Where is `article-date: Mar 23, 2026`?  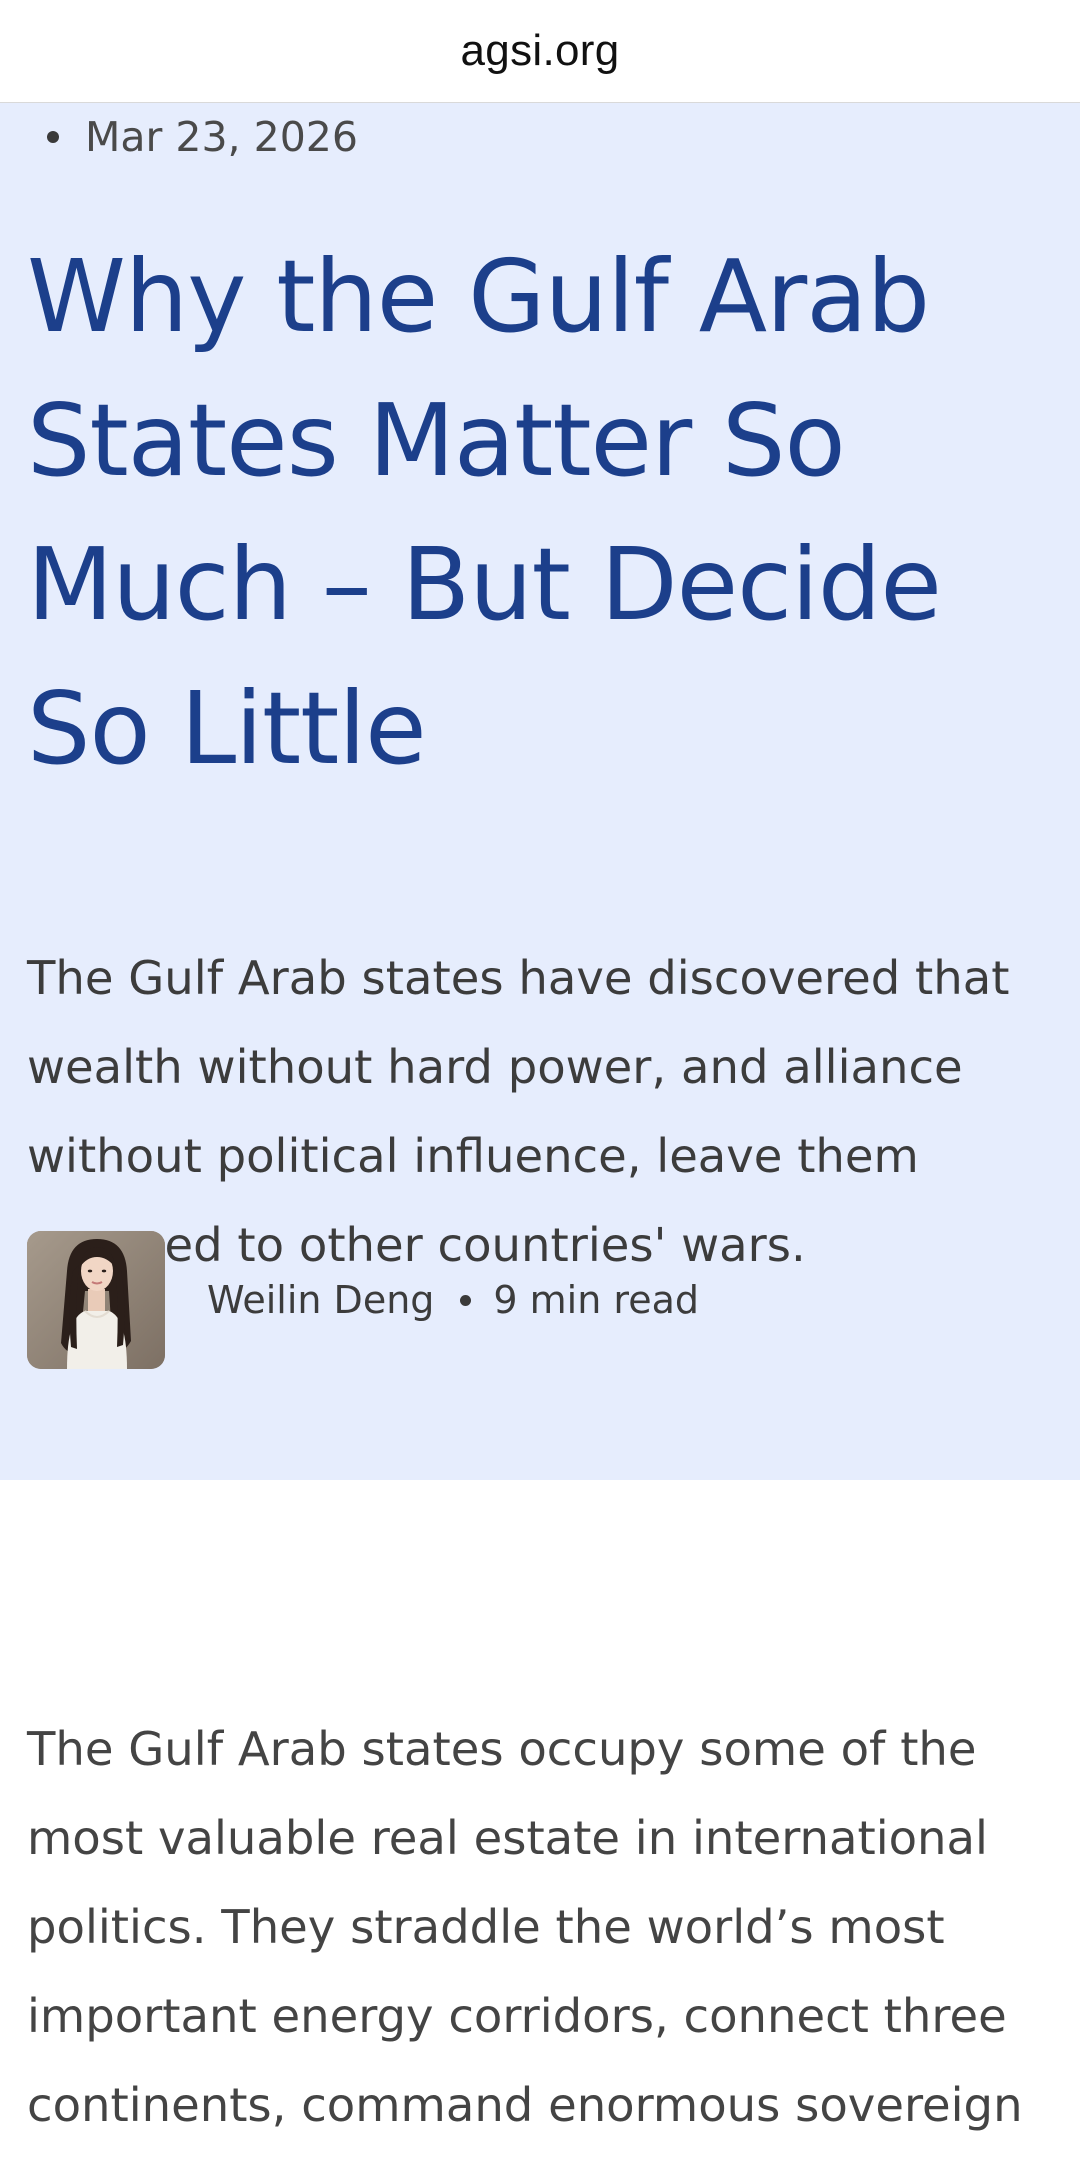
article-date: Mar 23, 2026 is located at coordinates (221, 137).